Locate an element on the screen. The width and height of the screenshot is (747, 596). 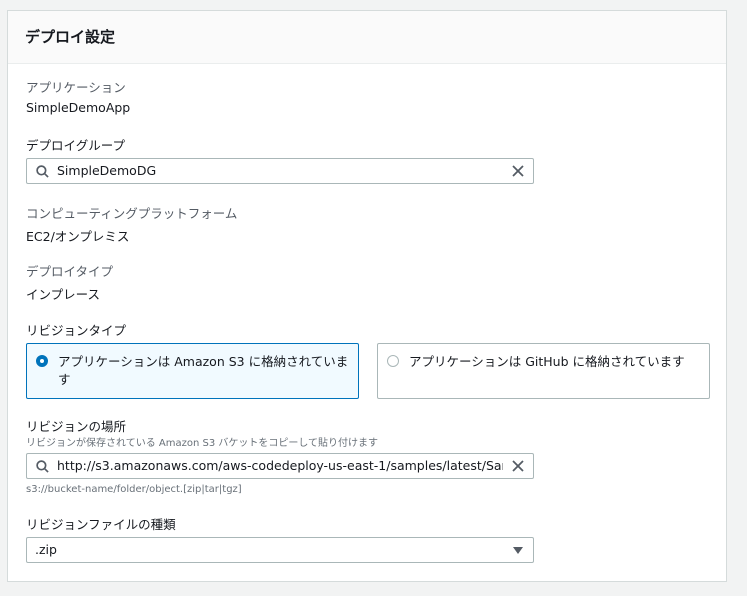
compute-platform-value: EC2/オンプレミス is located at coordinates (78, 236).